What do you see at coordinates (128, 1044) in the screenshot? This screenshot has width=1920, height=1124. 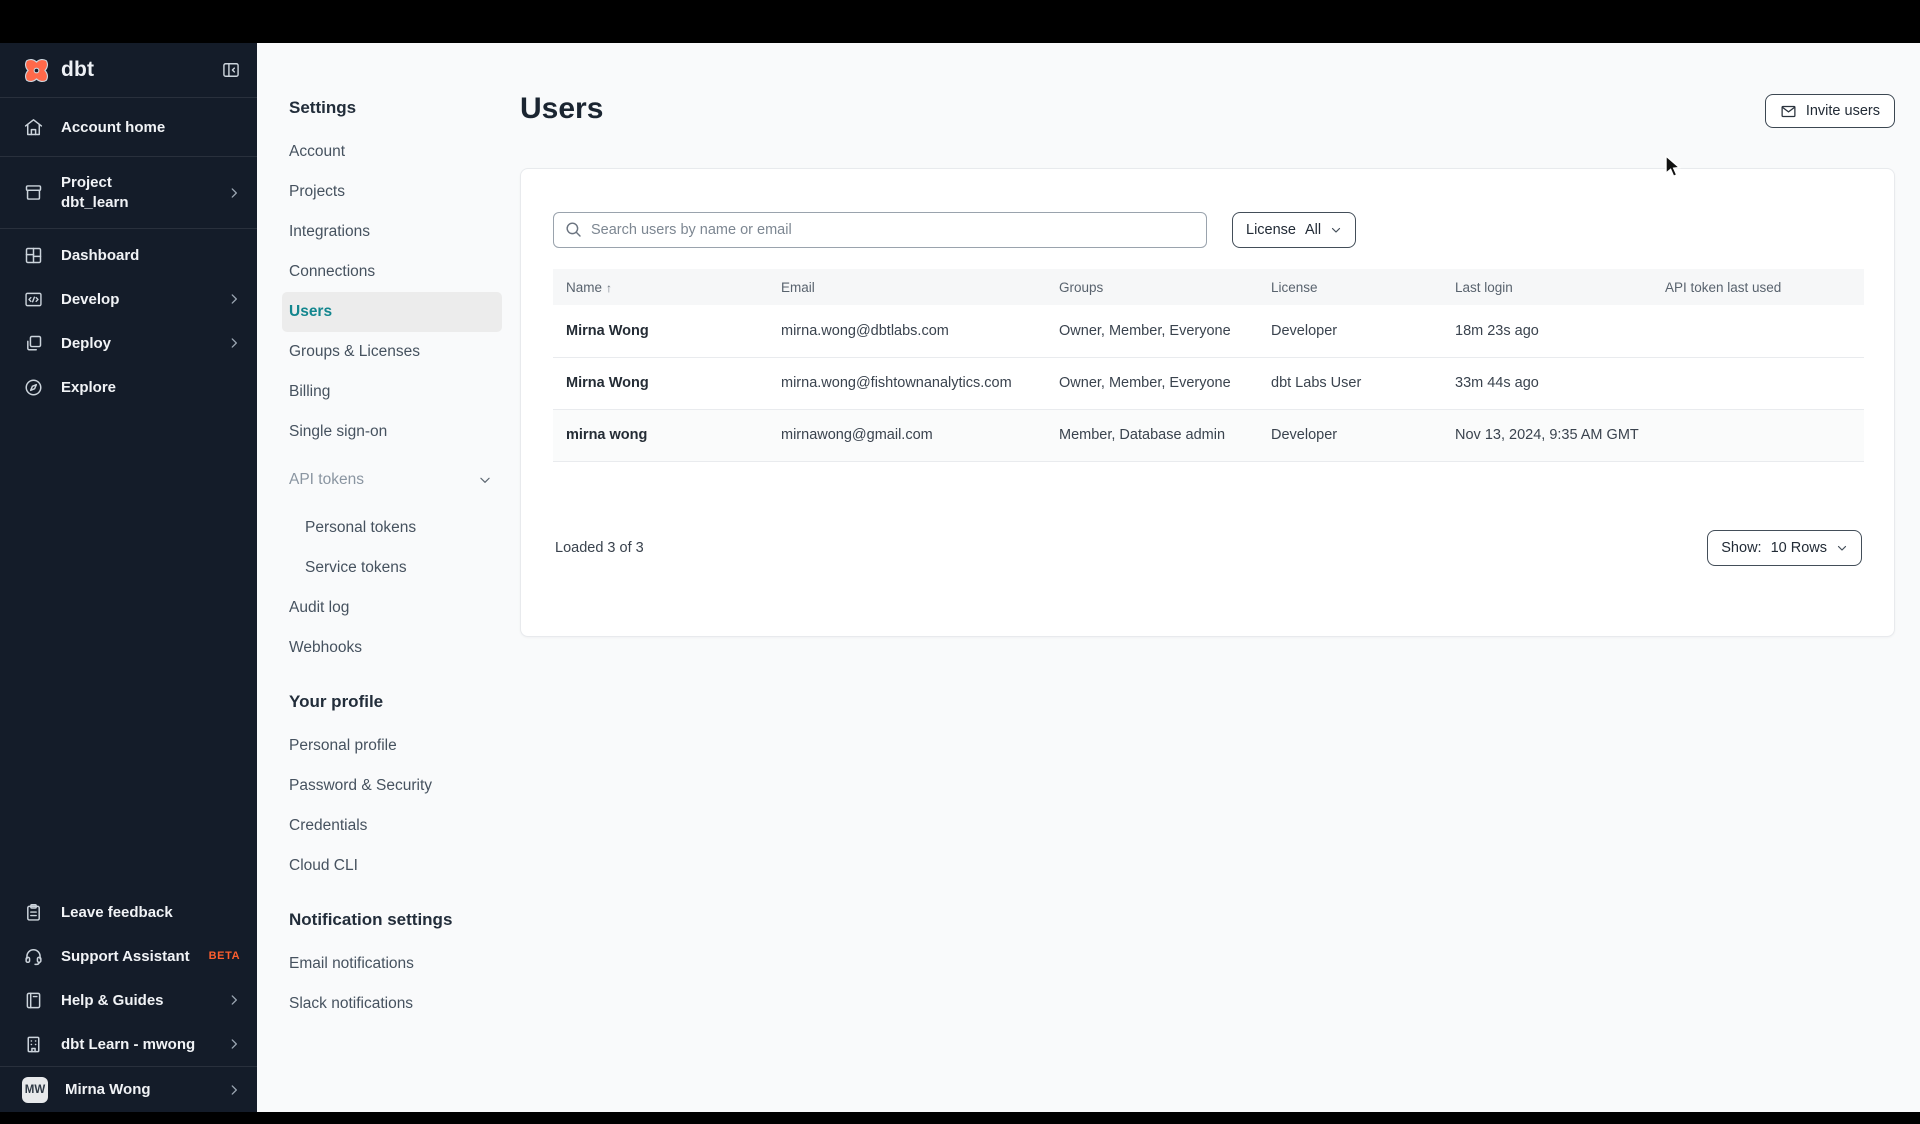 I see `sidebar-item-dbt-learn: dbt Learn - mwong` at bounding box center [128, 1044].